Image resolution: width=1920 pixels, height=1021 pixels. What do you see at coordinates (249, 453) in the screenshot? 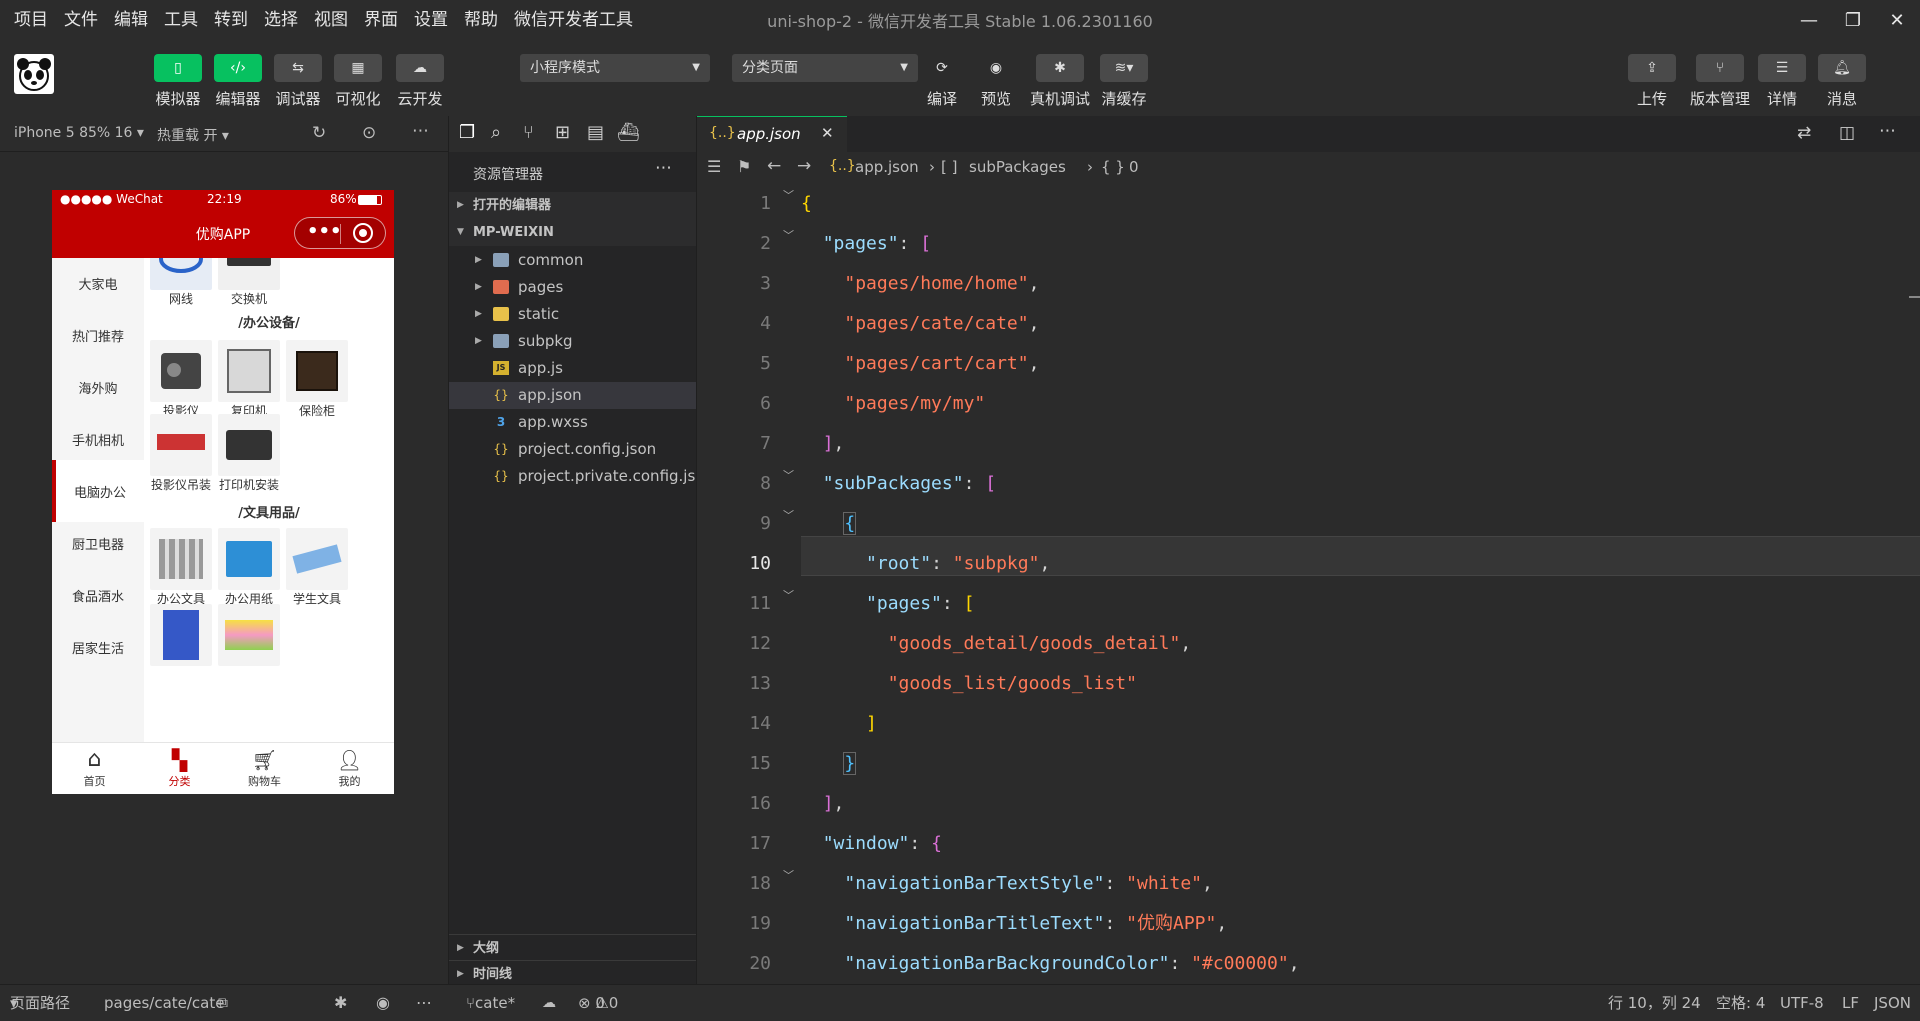
I see `product-item: 打印机安装` at bounding box center [249, 453].